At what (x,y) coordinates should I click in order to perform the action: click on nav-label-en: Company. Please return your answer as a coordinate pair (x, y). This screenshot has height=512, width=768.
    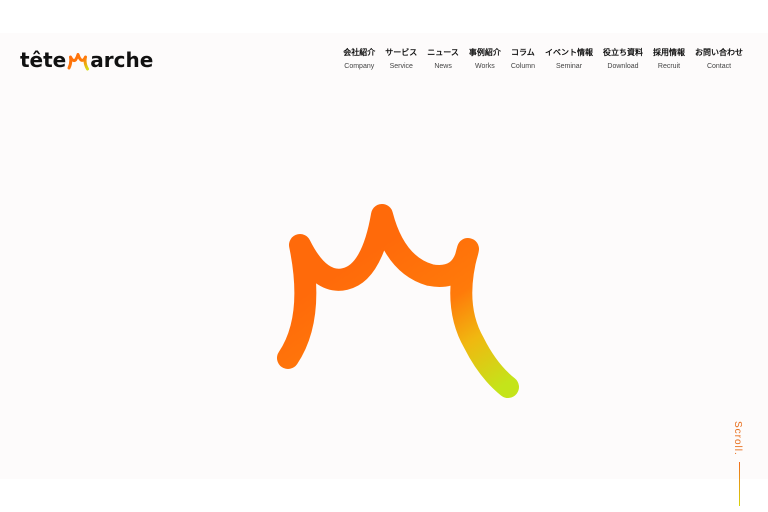
    Looking at the image, I should click on (359, 66).